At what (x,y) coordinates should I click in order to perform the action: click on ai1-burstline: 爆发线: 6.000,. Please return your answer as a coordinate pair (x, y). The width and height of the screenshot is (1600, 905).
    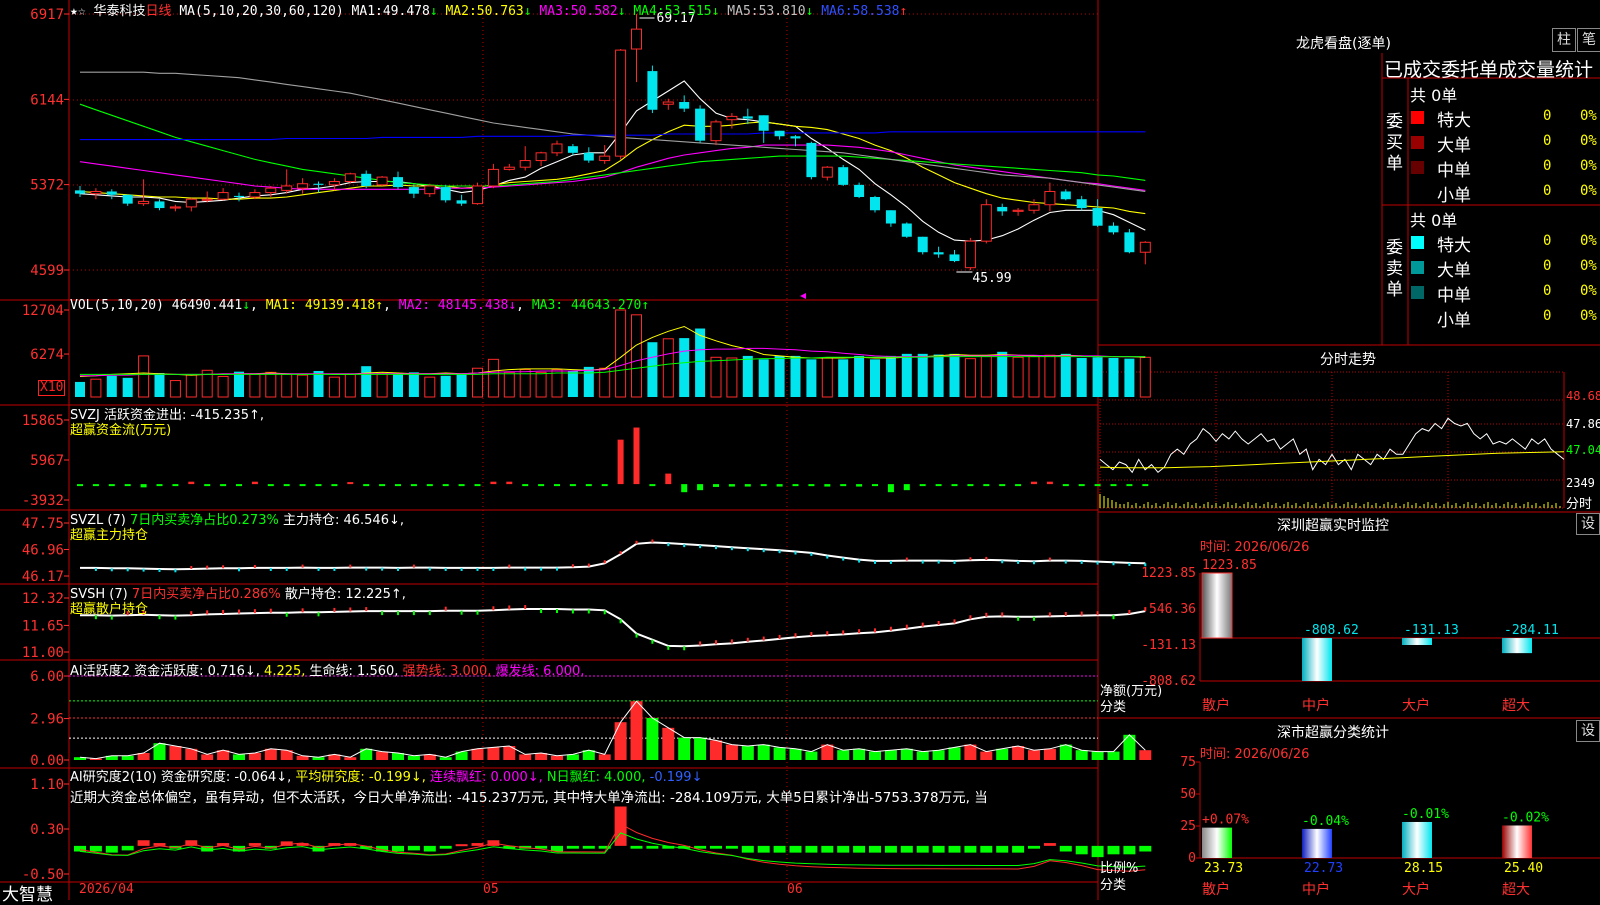
    Looking at the image, I should click on (540, 671).